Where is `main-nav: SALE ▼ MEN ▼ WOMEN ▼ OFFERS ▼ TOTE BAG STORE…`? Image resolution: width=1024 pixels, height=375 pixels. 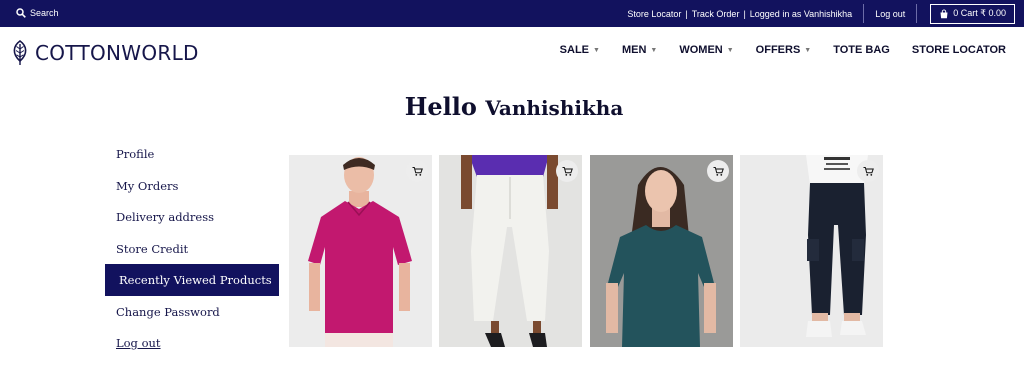
main-nav: SALE ▼ MEN ▼ WOMEN ▼ OFFERS ▼ TOTE BAG STORE… is located at coordinates (783, 50).